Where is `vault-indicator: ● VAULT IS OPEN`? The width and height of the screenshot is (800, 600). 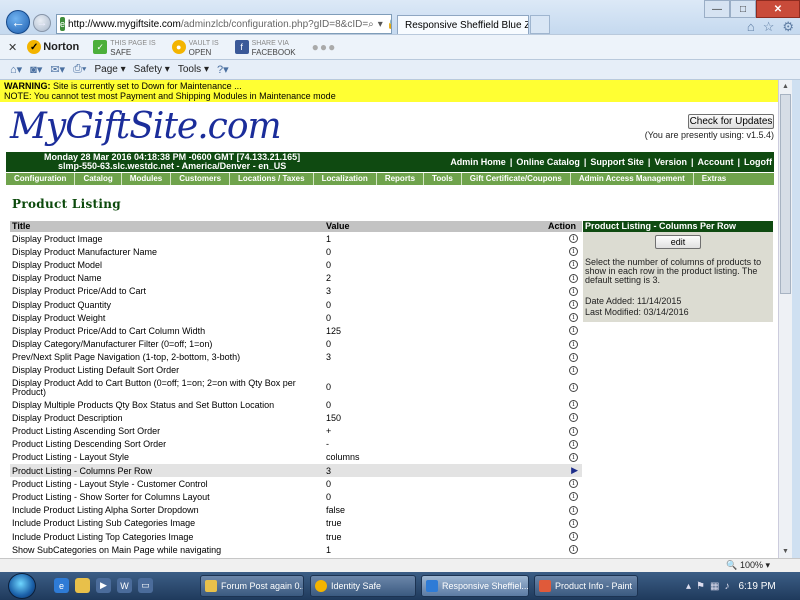
vault-indicator: ● VAULT IS OPEN is located at coordinates (195, 47).